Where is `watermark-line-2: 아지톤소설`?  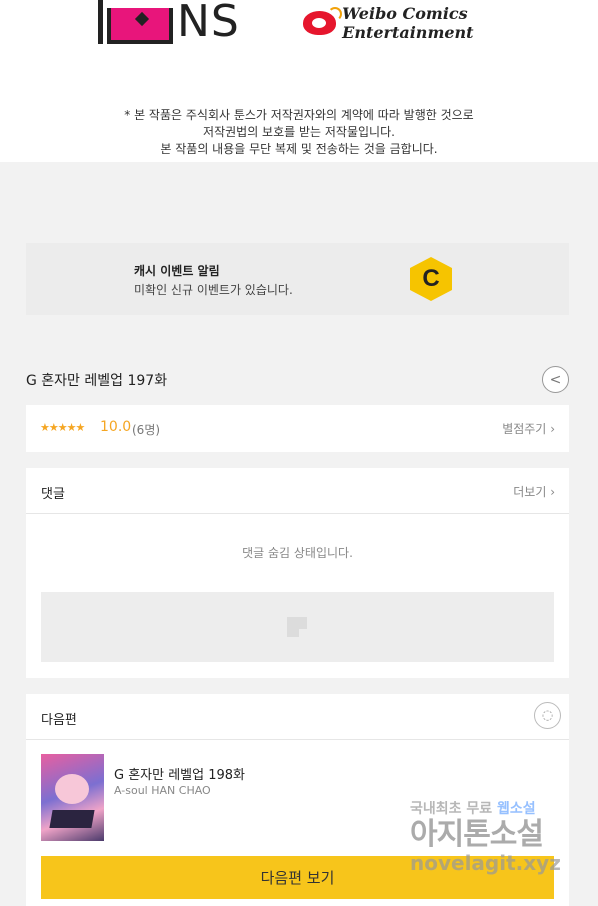 watermark-line-2: 아지톤소설 is located at coordinates (477, 834).